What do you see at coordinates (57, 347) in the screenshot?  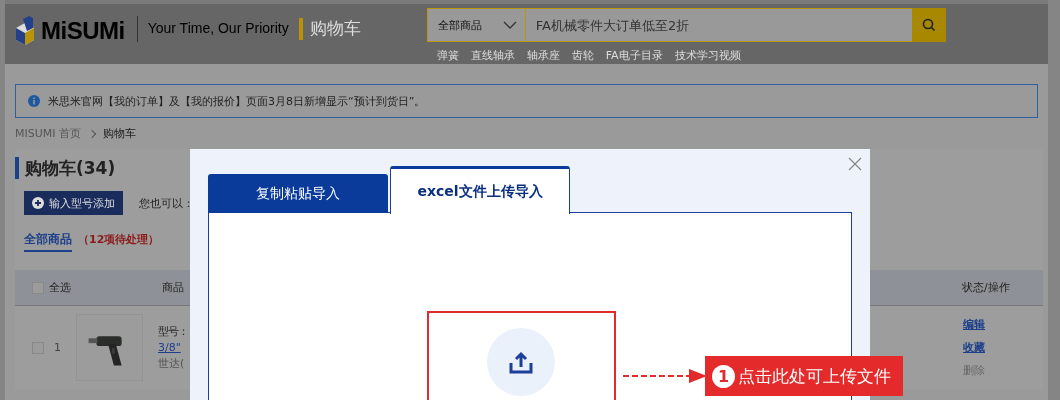 I see `row-number: 1` at bounding box center [57, 347].